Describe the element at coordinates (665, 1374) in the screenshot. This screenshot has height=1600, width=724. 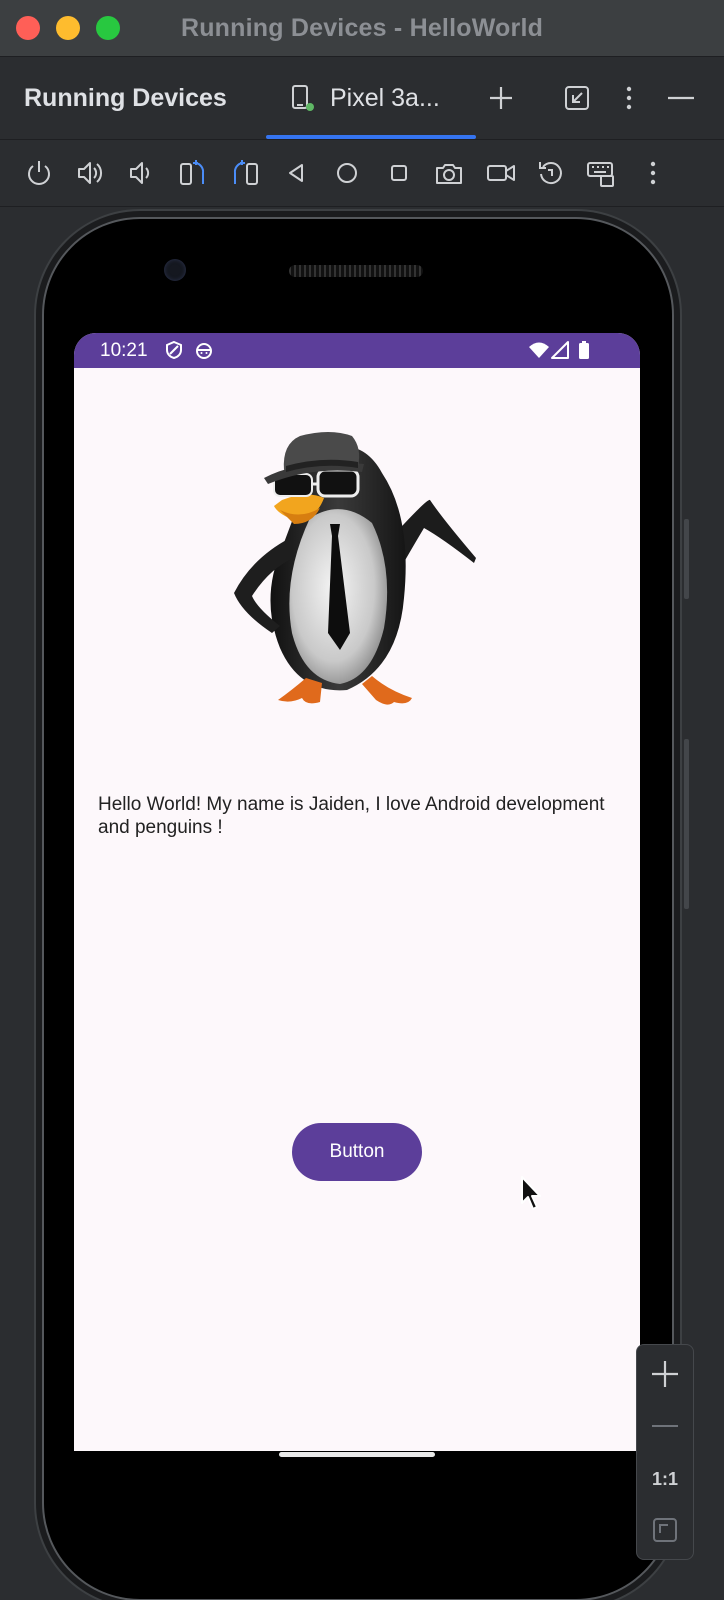
I see `zoom-in-icon` at that location.